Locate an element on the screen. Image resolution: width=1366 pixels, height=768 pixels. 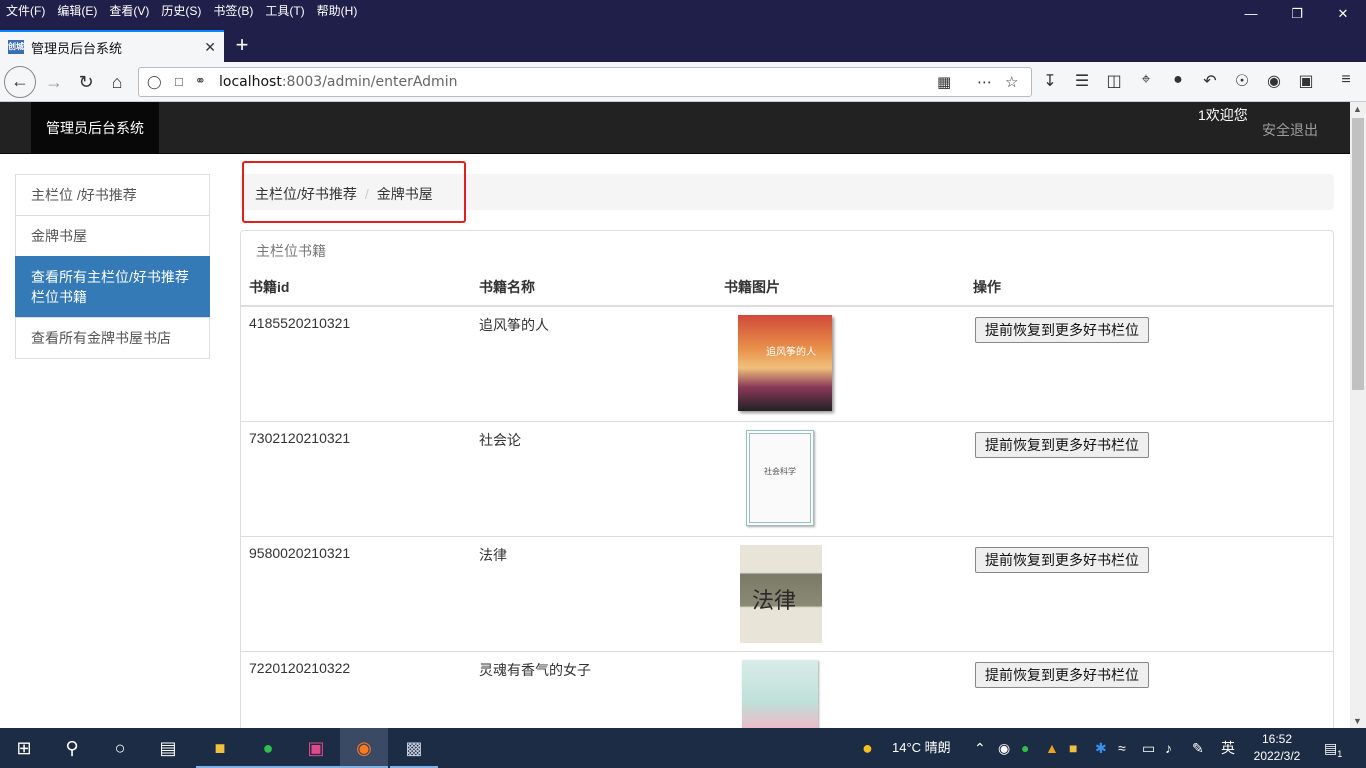
bluetooth-icon: ✱ is located at coordinates (1101, 748).